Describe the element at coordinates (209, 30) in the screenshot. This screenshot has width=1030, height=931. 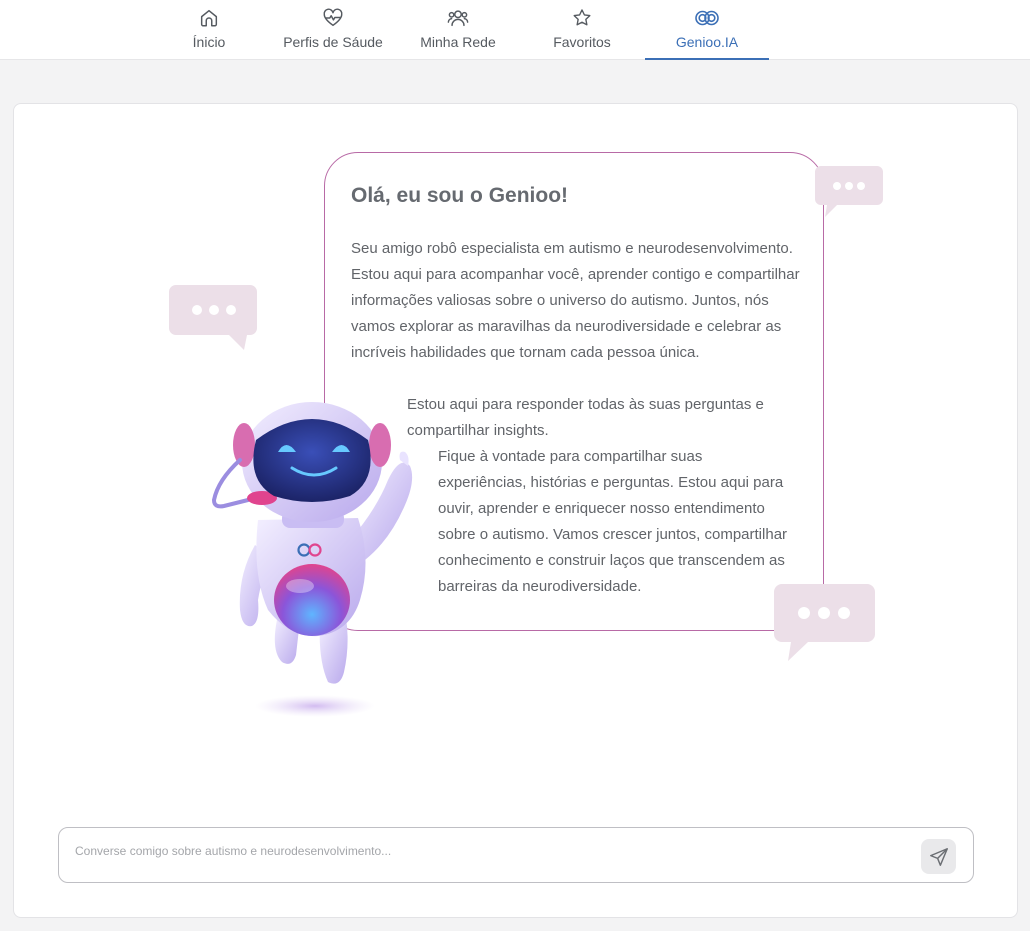
I see `nav-item-inicio: Ínicio` at that location.